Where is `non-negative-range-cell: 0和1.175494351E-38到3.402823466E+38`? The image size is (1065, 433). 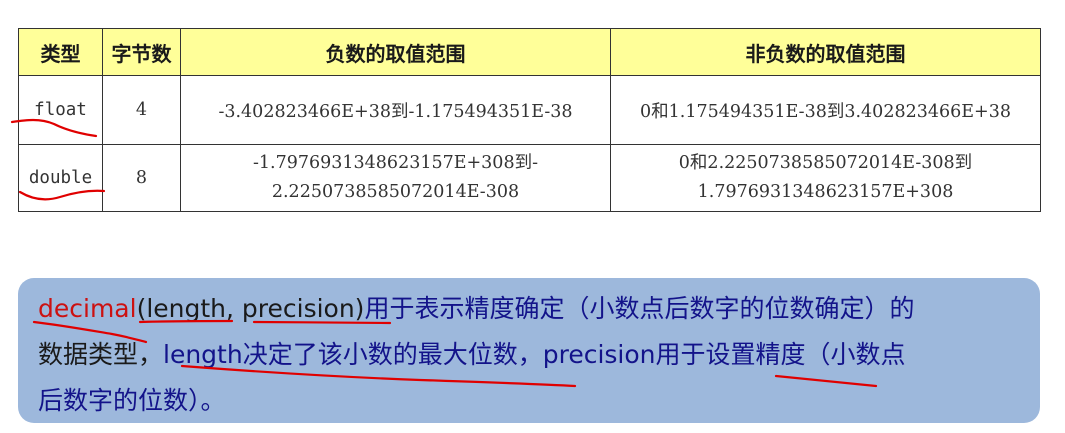
non-negative-range-cell: 0和1.175494351E-38到3.402823466E+38 is located at coordinates (825, 110).